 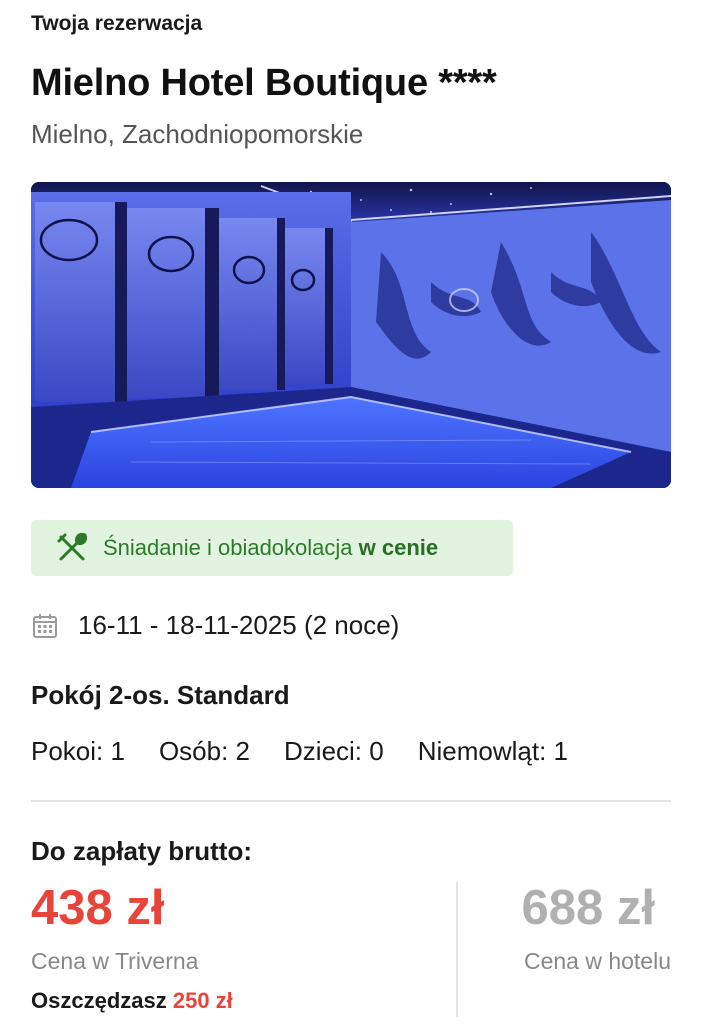 What do you see at coordinates (72, 548) in the screenshot?
I see `cutlery-icon` at bounding box center [72, 548].